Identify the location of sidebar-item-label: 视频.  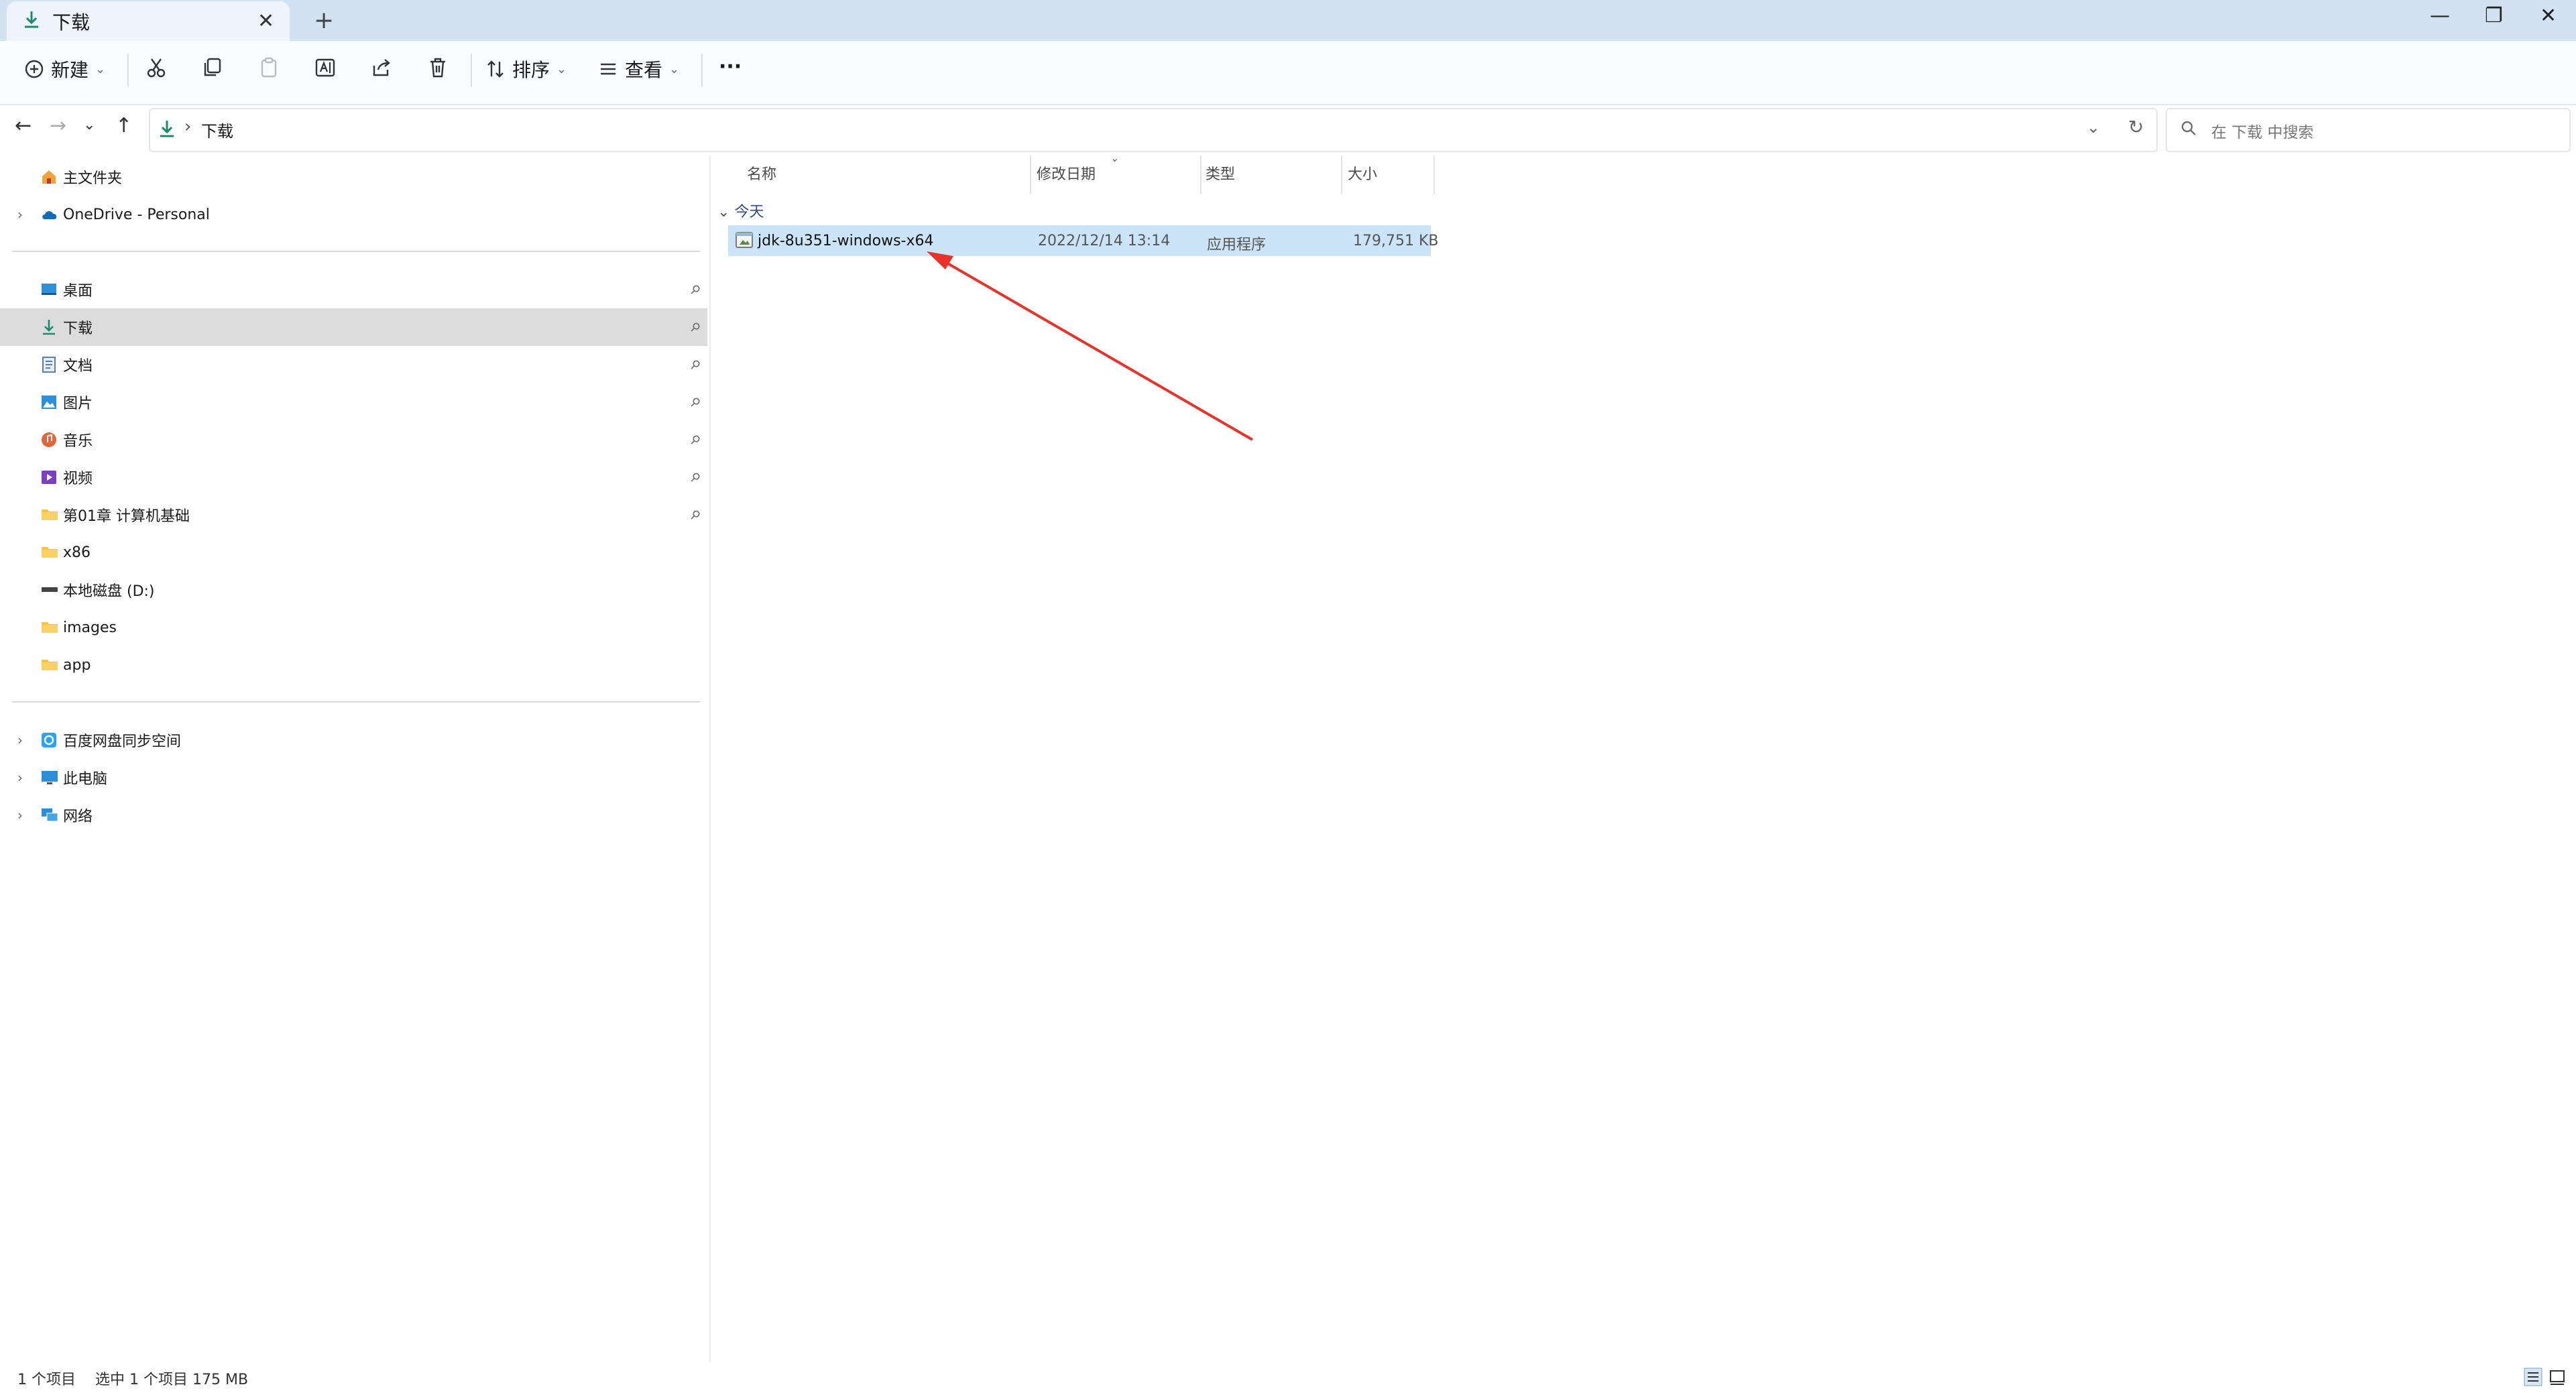
(78, 479).